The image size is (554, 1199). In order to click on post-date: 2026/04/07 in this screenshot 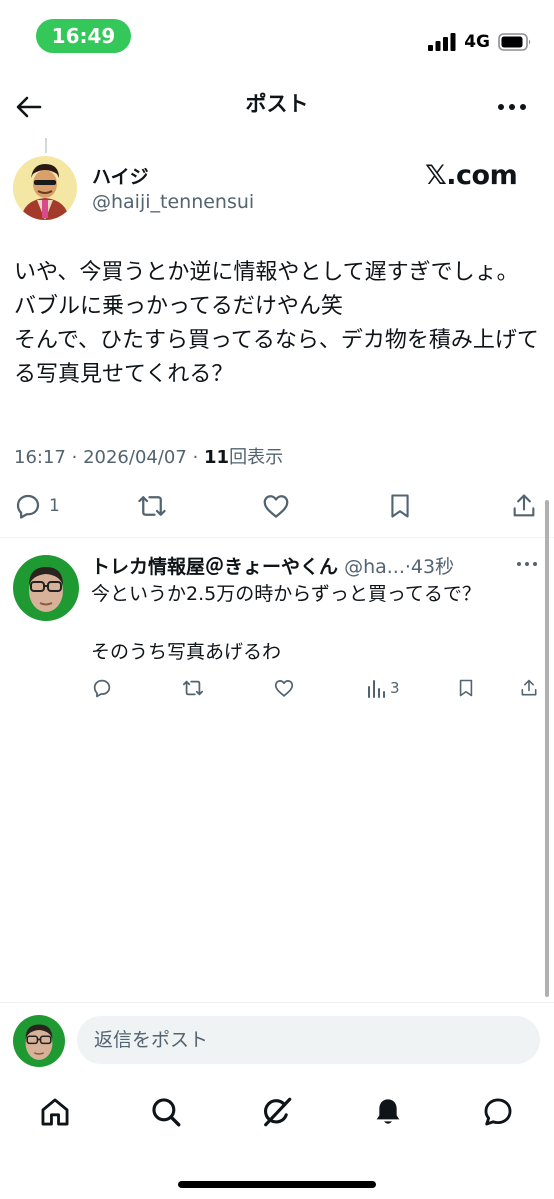, I will do `click(135, 457)`.